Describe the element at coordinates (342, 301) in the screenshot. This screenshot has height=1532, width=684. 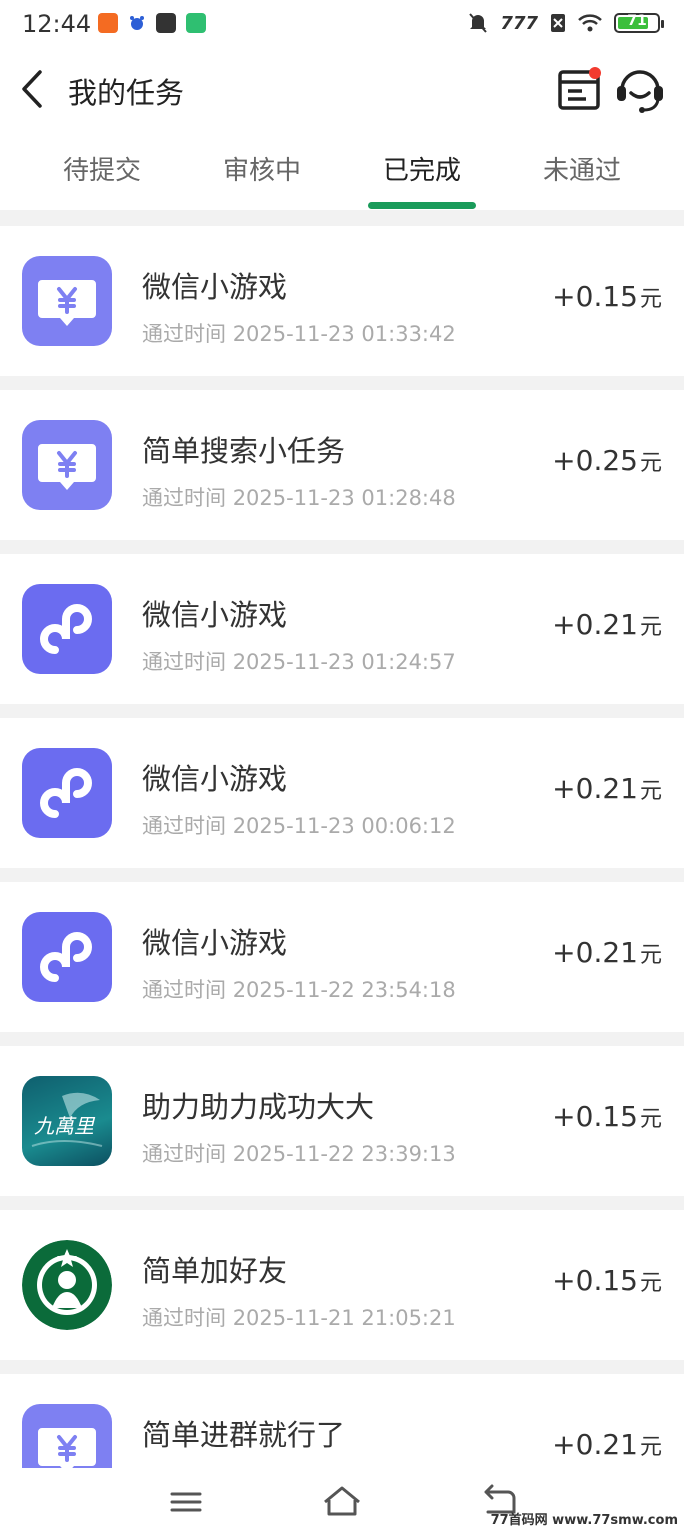
I see `task-card: 微信小游戏 通过时间 2025-11-23 01:33:42 +0.15元` at that location.